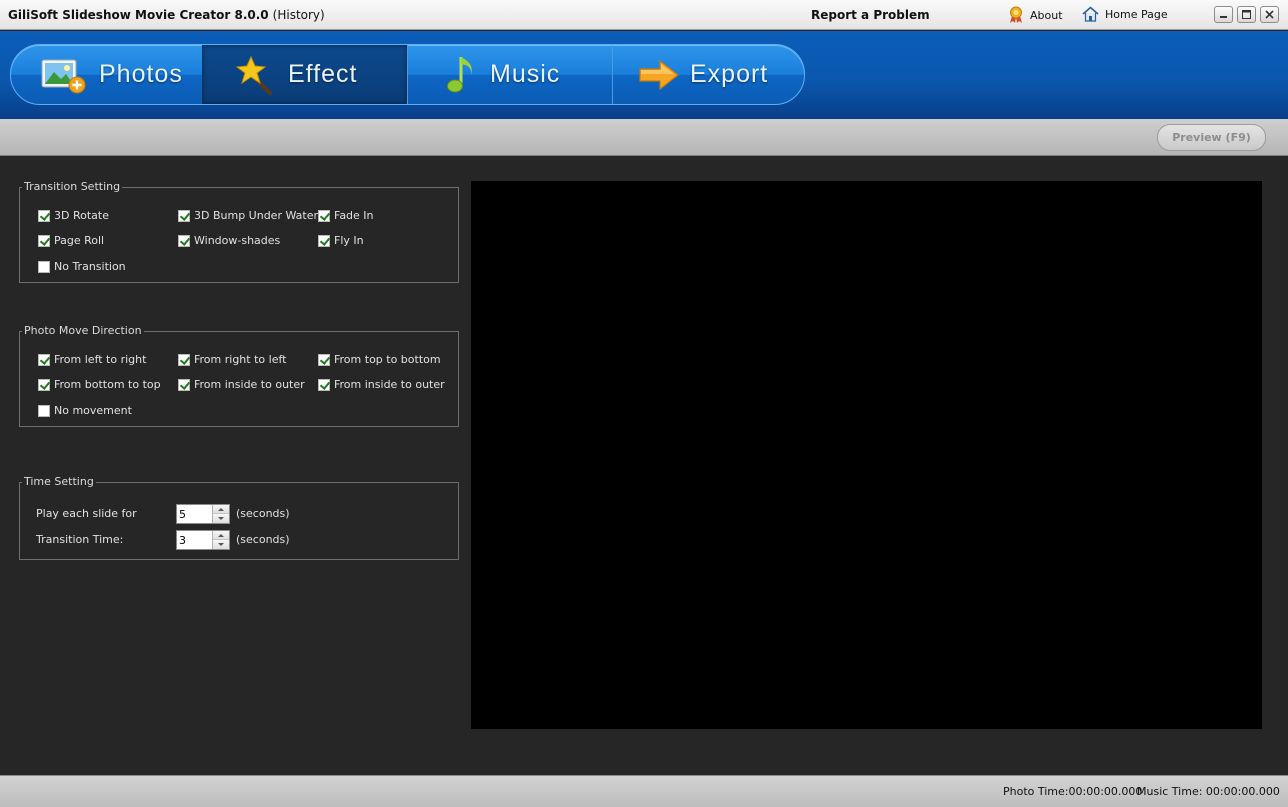 This screenshot has width=1288, height=807. I want to click on checkbox-fly-in: Fly In, so click(341, 240).